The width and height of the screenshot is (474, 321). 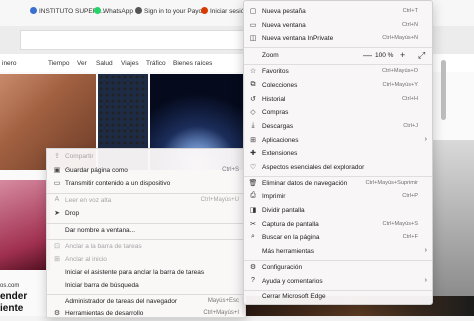 I want to click on save-icon: ▣, so click(x=57, y=170).